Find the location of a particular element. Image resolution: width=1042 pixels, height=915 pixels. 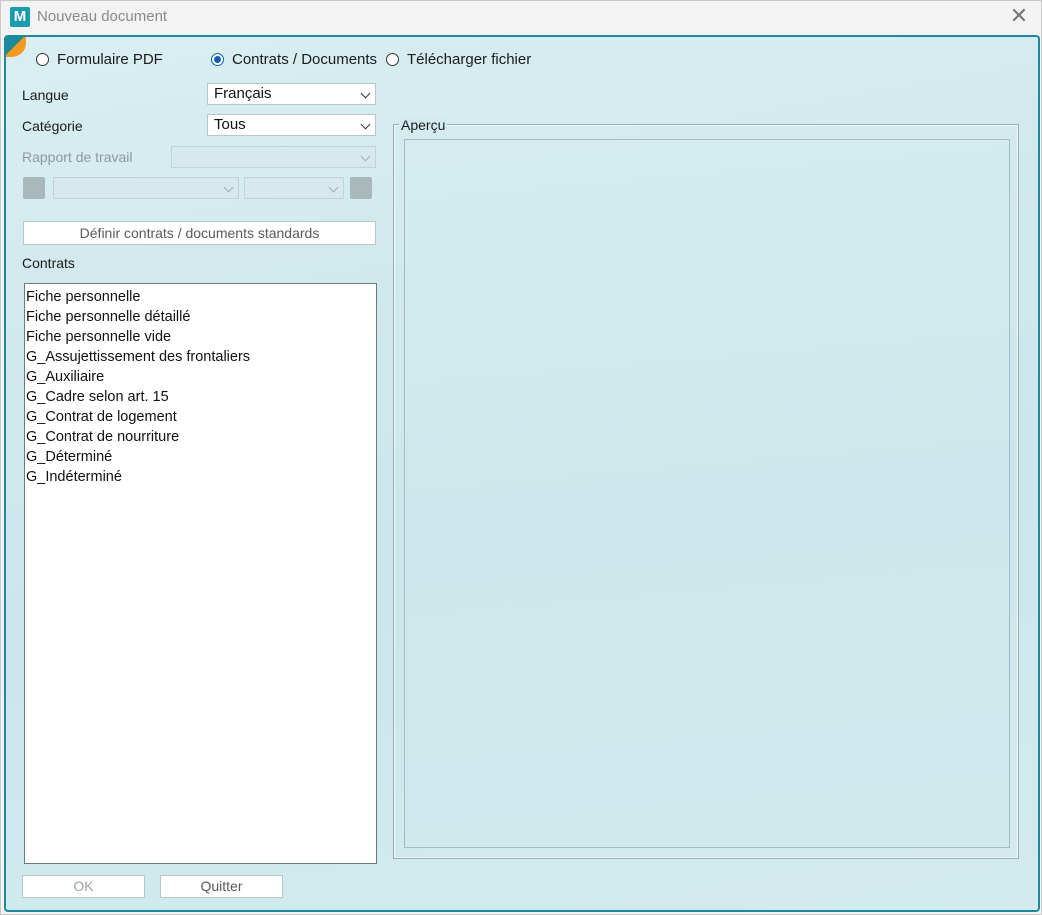

year-select is located at coordinates (294, 188).